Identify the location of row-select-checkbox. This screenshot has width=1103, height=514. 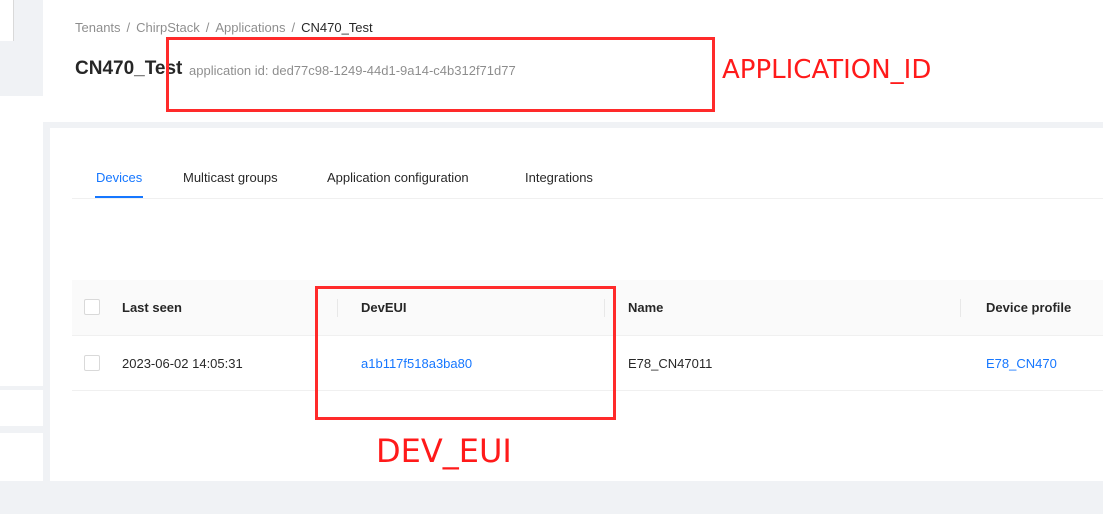
(92, 363).